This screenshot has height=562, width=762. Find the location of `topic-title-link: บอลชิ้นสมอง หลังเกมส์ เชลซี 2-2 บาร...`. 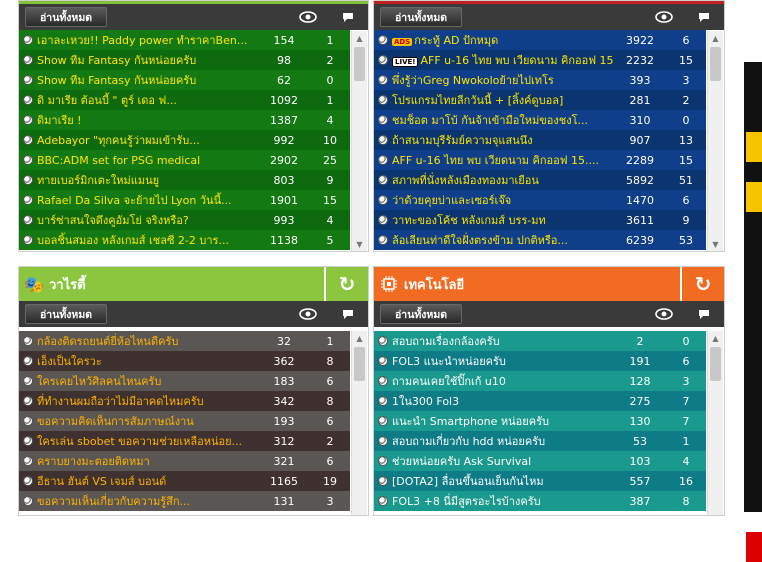

topic-title-link: บอลชิ้นสมอง หลังเกมส์ เชลซี 2-2 บาร... is located at coordinates (147, 240).